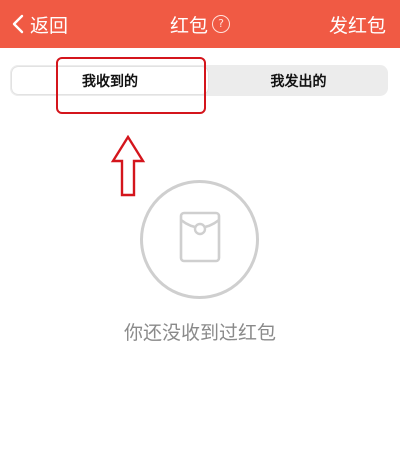  I want to click on highlight-box, so click(131, 85).